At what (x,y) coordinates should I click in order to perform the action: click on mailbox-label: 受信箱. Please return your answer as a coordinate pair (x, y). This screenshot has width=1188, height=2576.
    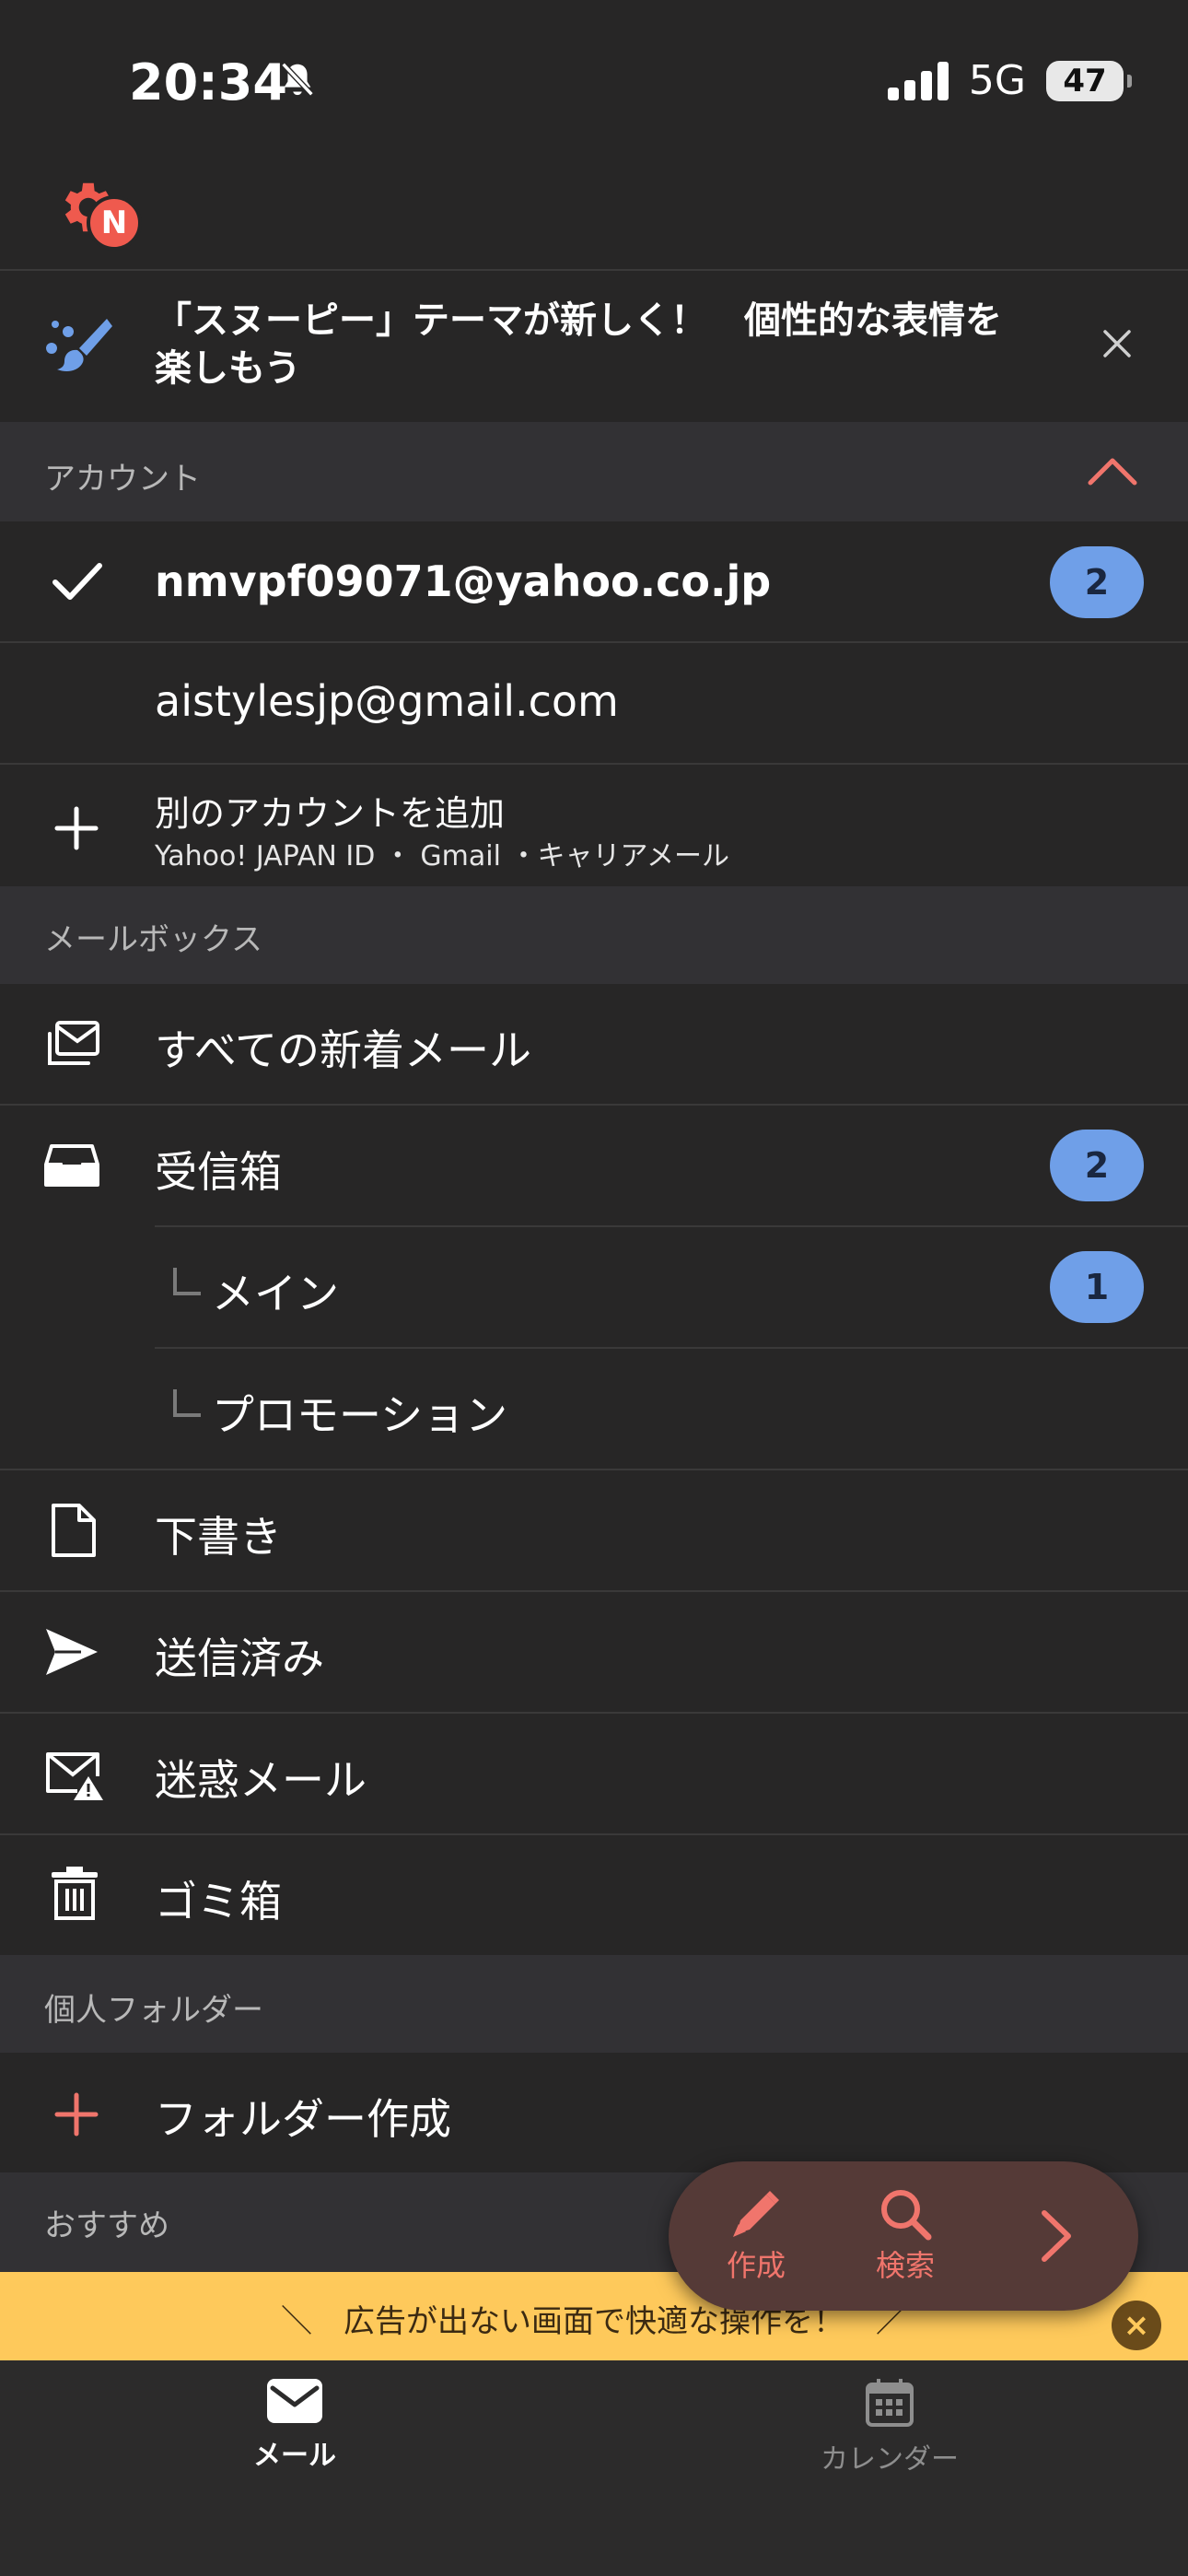
    Looking at the image, I should click on (218, 1172).